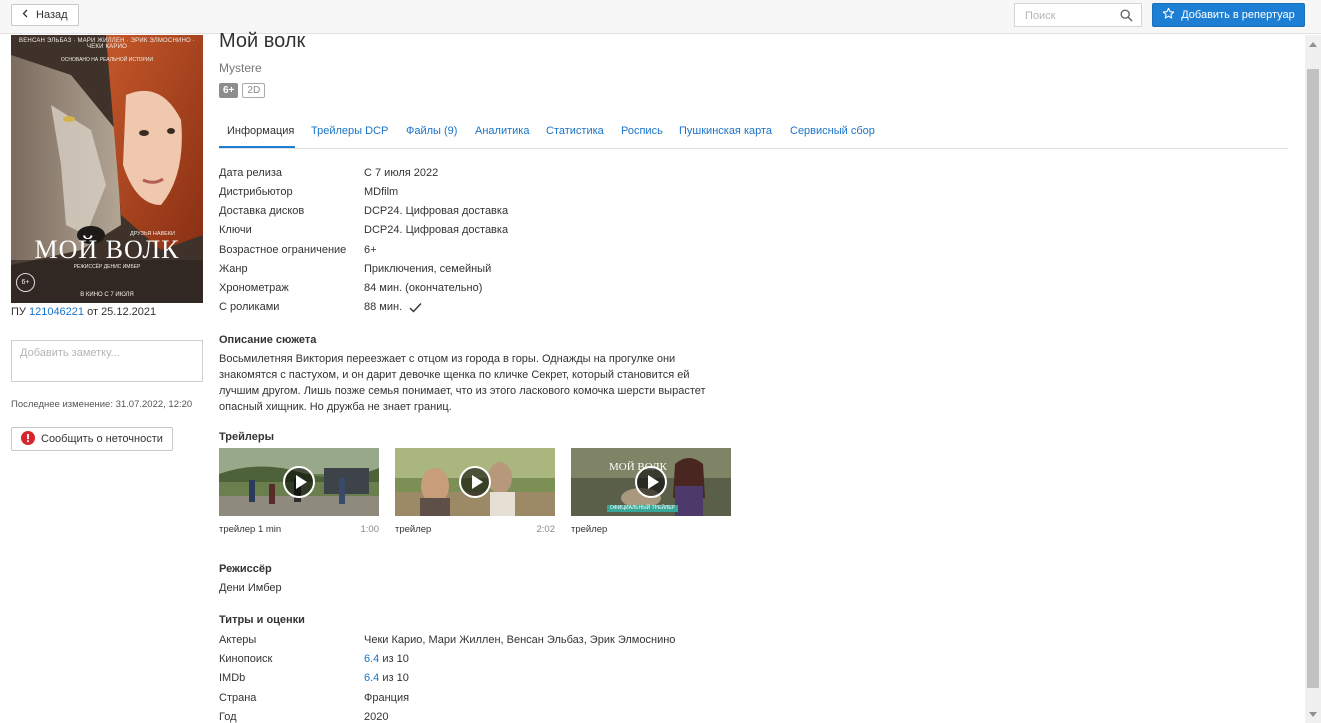 This screenshot has height=723, width=1321. I want to click on info-value-genre: Приключения, семейный, so click(428, 269).